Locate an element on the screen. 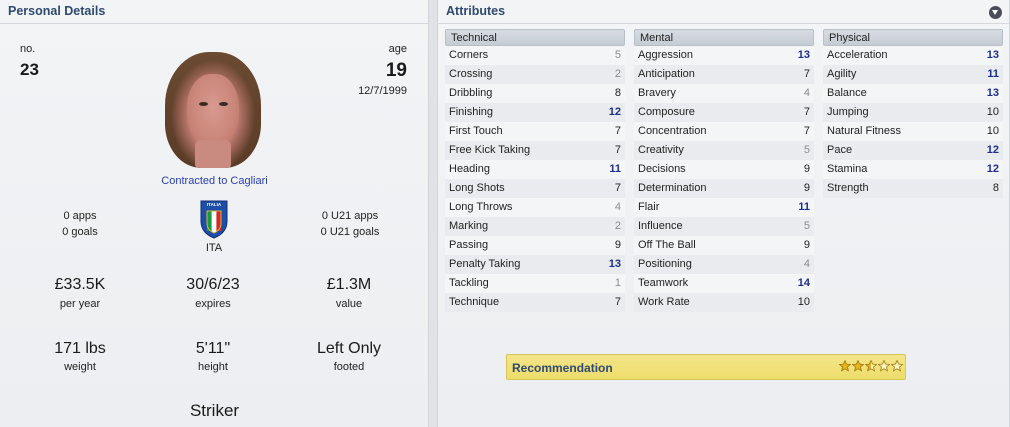  attribute-row: Determination 9 is located at coordinates (724, 188).